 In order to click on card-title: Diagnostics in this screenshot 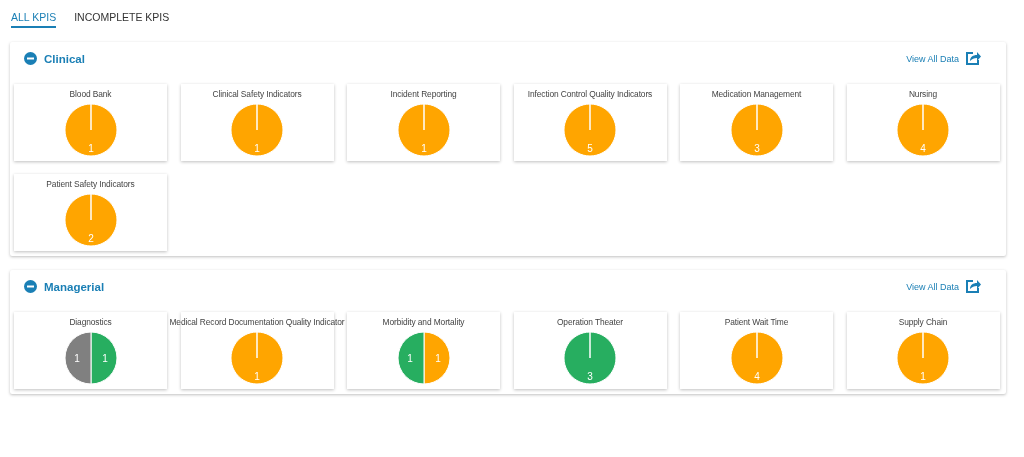, I will do `click(90, 323)`.